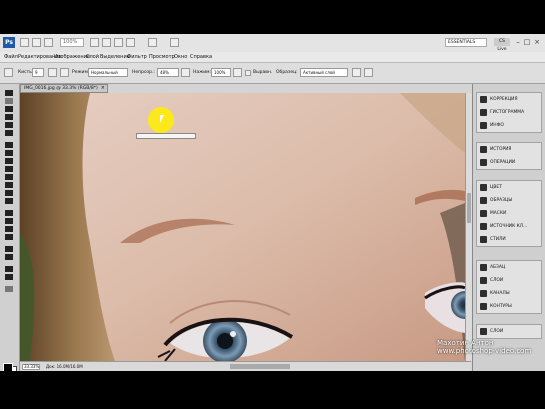 The width and height of the screenshot is (545, 409). I want to click on panel-color: ЦВЕТ, so click(509, 187).